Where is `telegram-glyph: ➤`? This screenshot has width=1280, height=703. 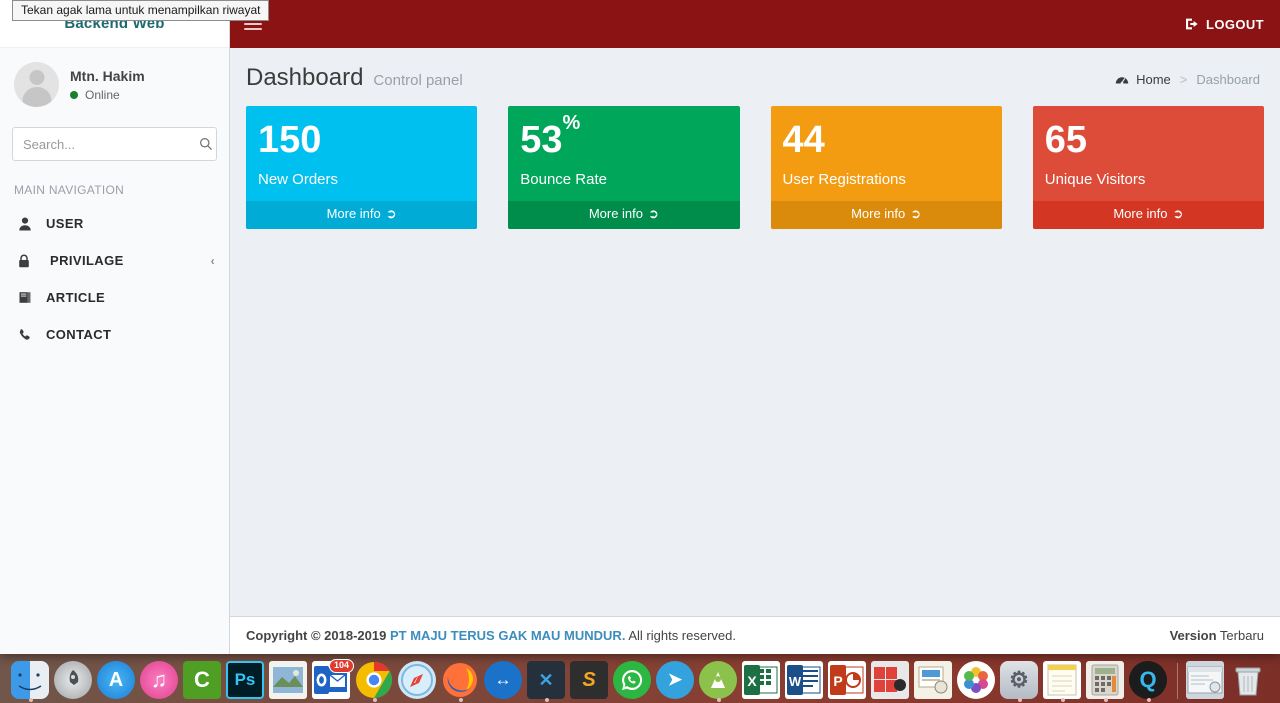 telegram-glyph: ➤ is located at coordinates (675, 679).